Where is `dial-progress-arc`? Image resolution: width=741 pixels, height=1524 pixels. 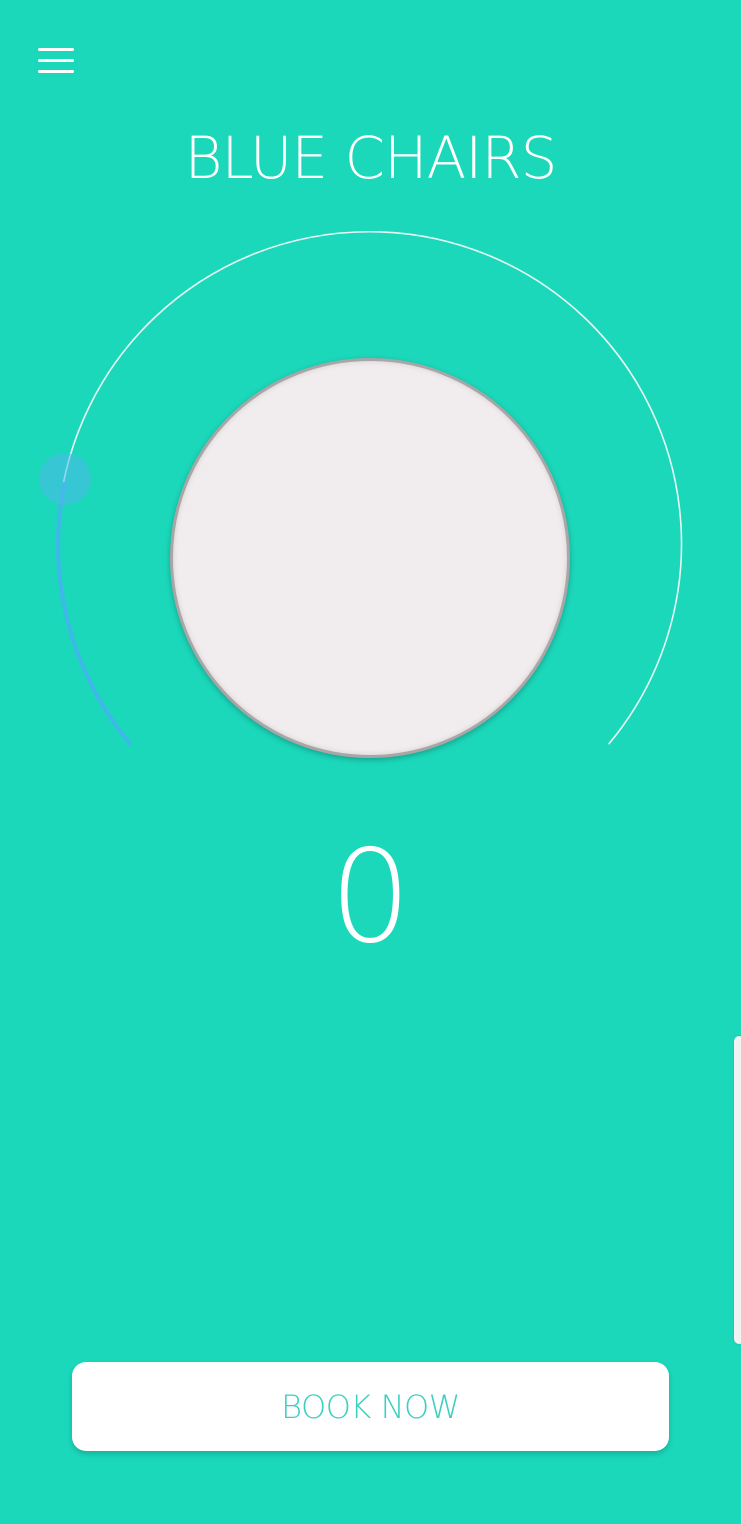 dial-progress-arc is located at coordinates (94, 614).